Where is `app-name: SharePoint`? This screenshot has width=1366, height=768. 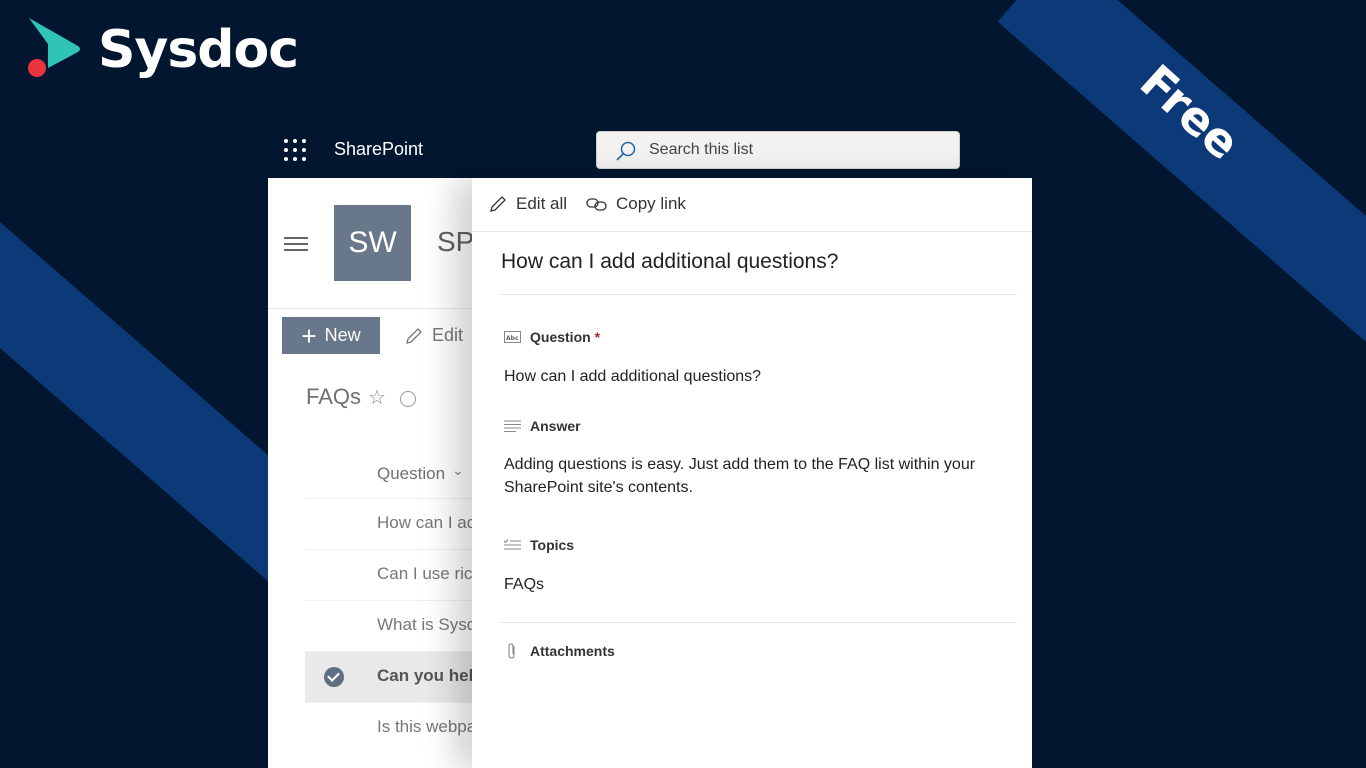 app-name: SharePoint is located at coordinates (378, 149).